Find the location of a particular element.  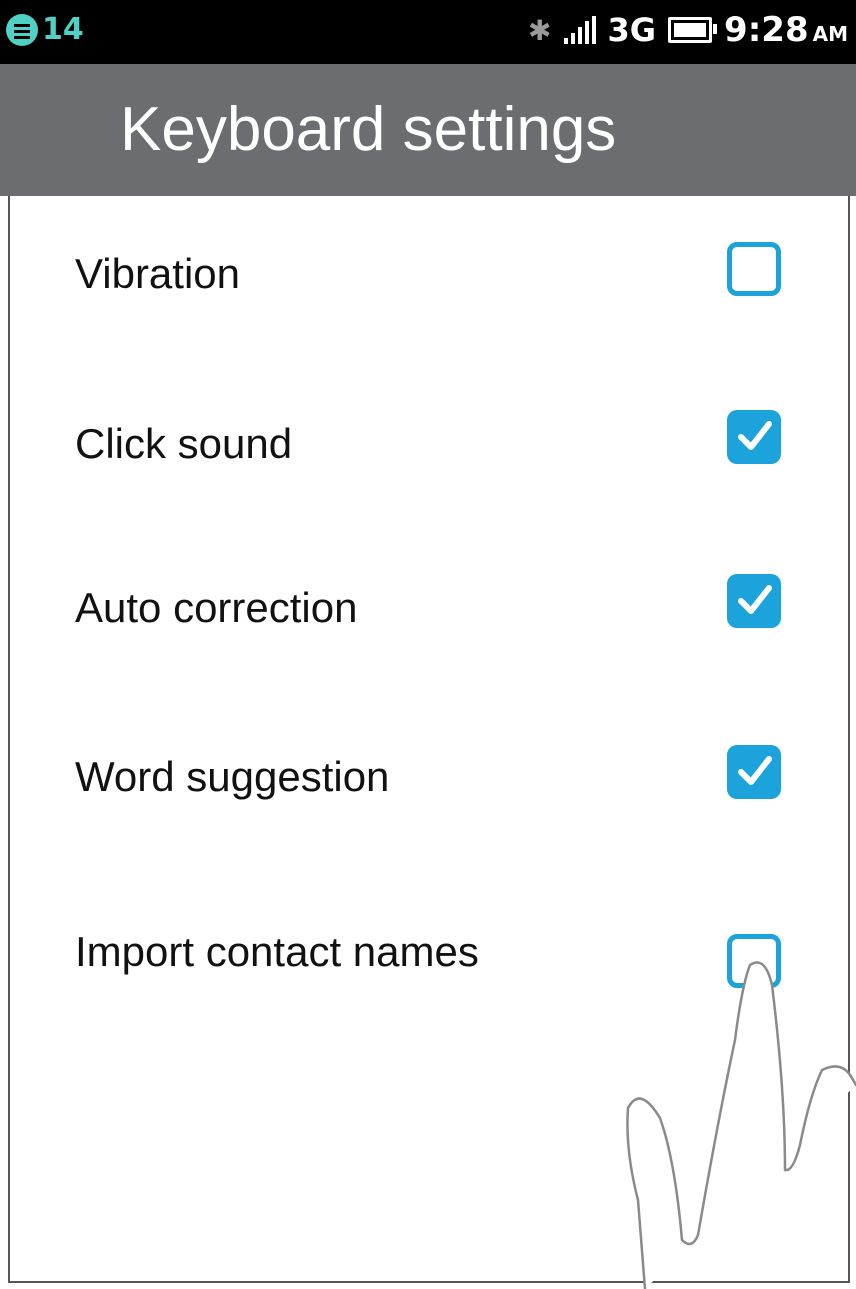

setting-label-click-sound: Click sound is located at coordinates (184, 443).